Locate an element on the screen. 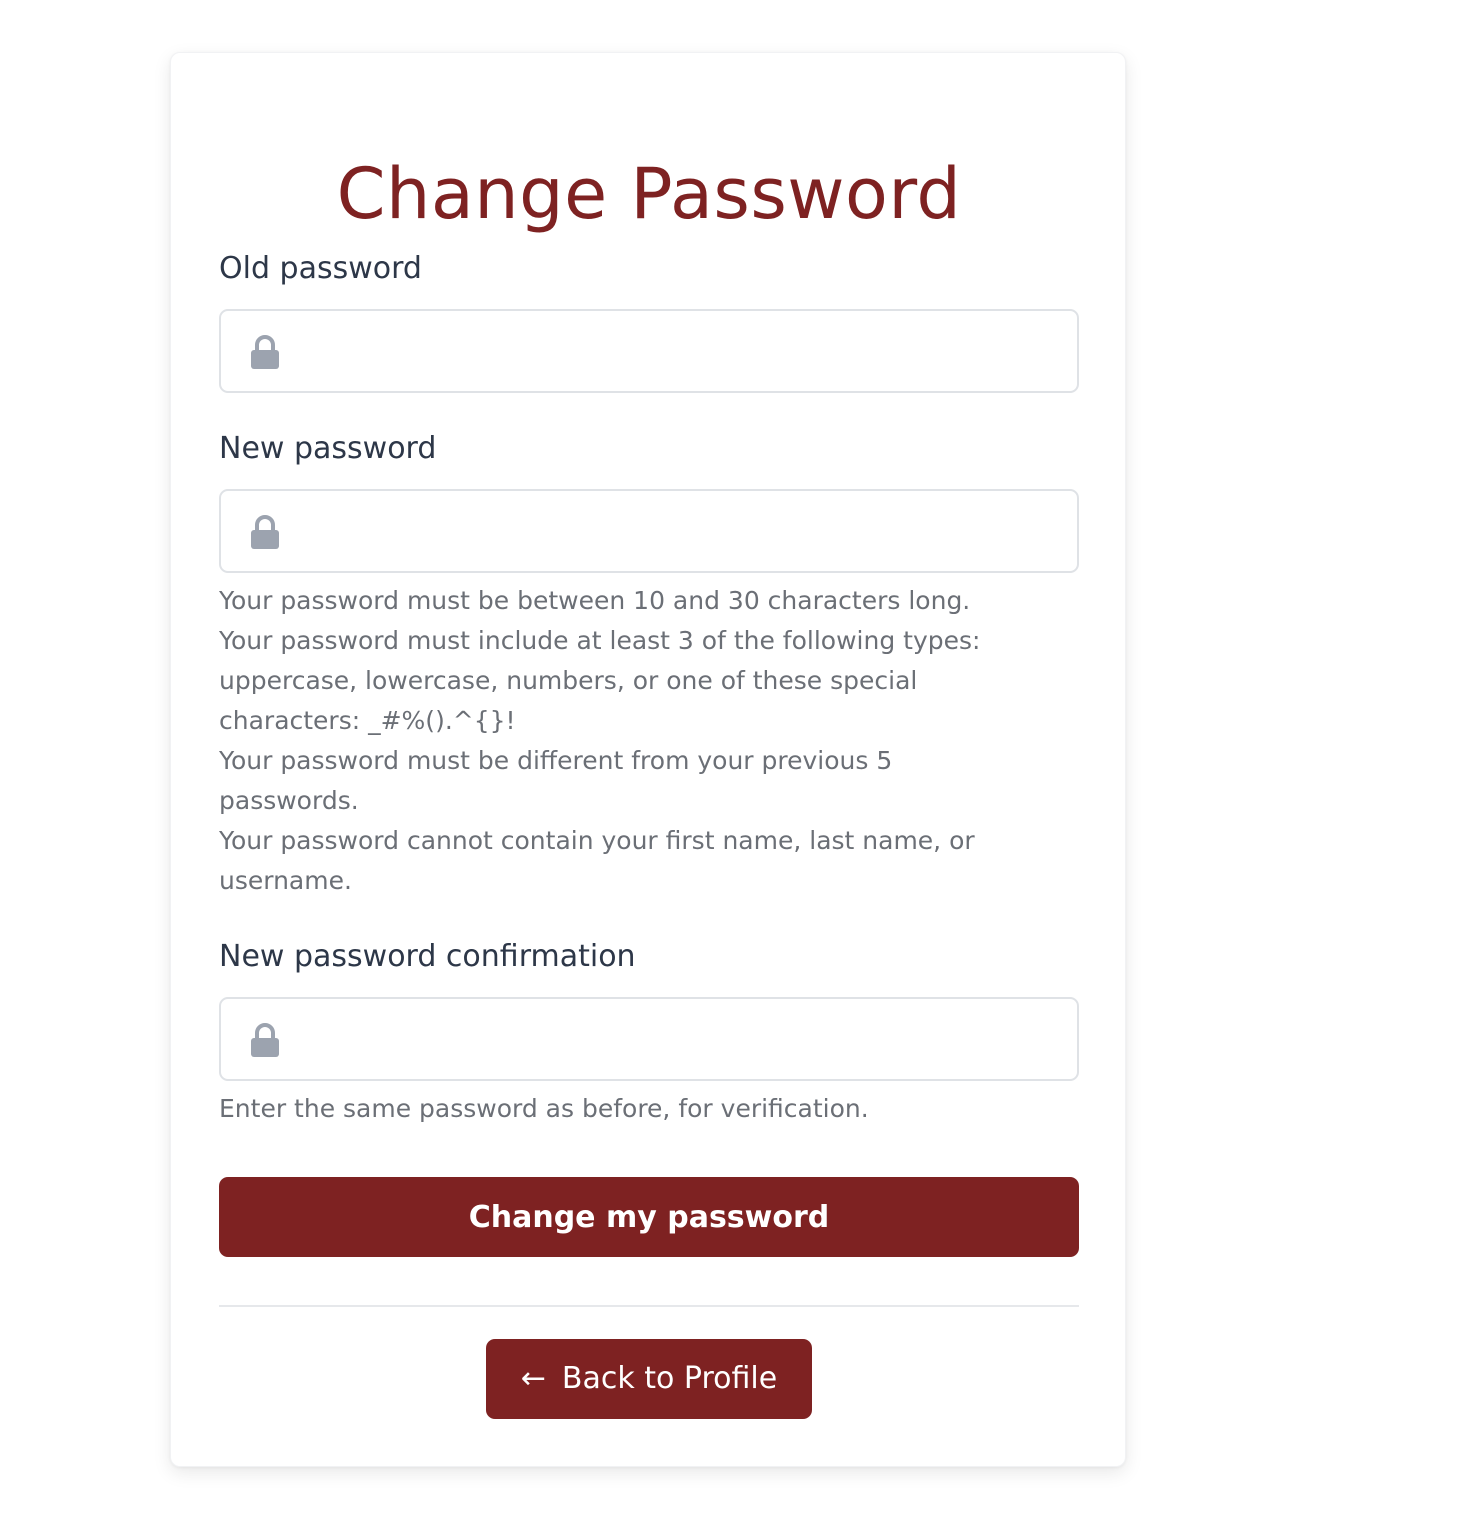 This screenshot has height=1538, width=1484. new-password-input is located at coordinates (678, 532).